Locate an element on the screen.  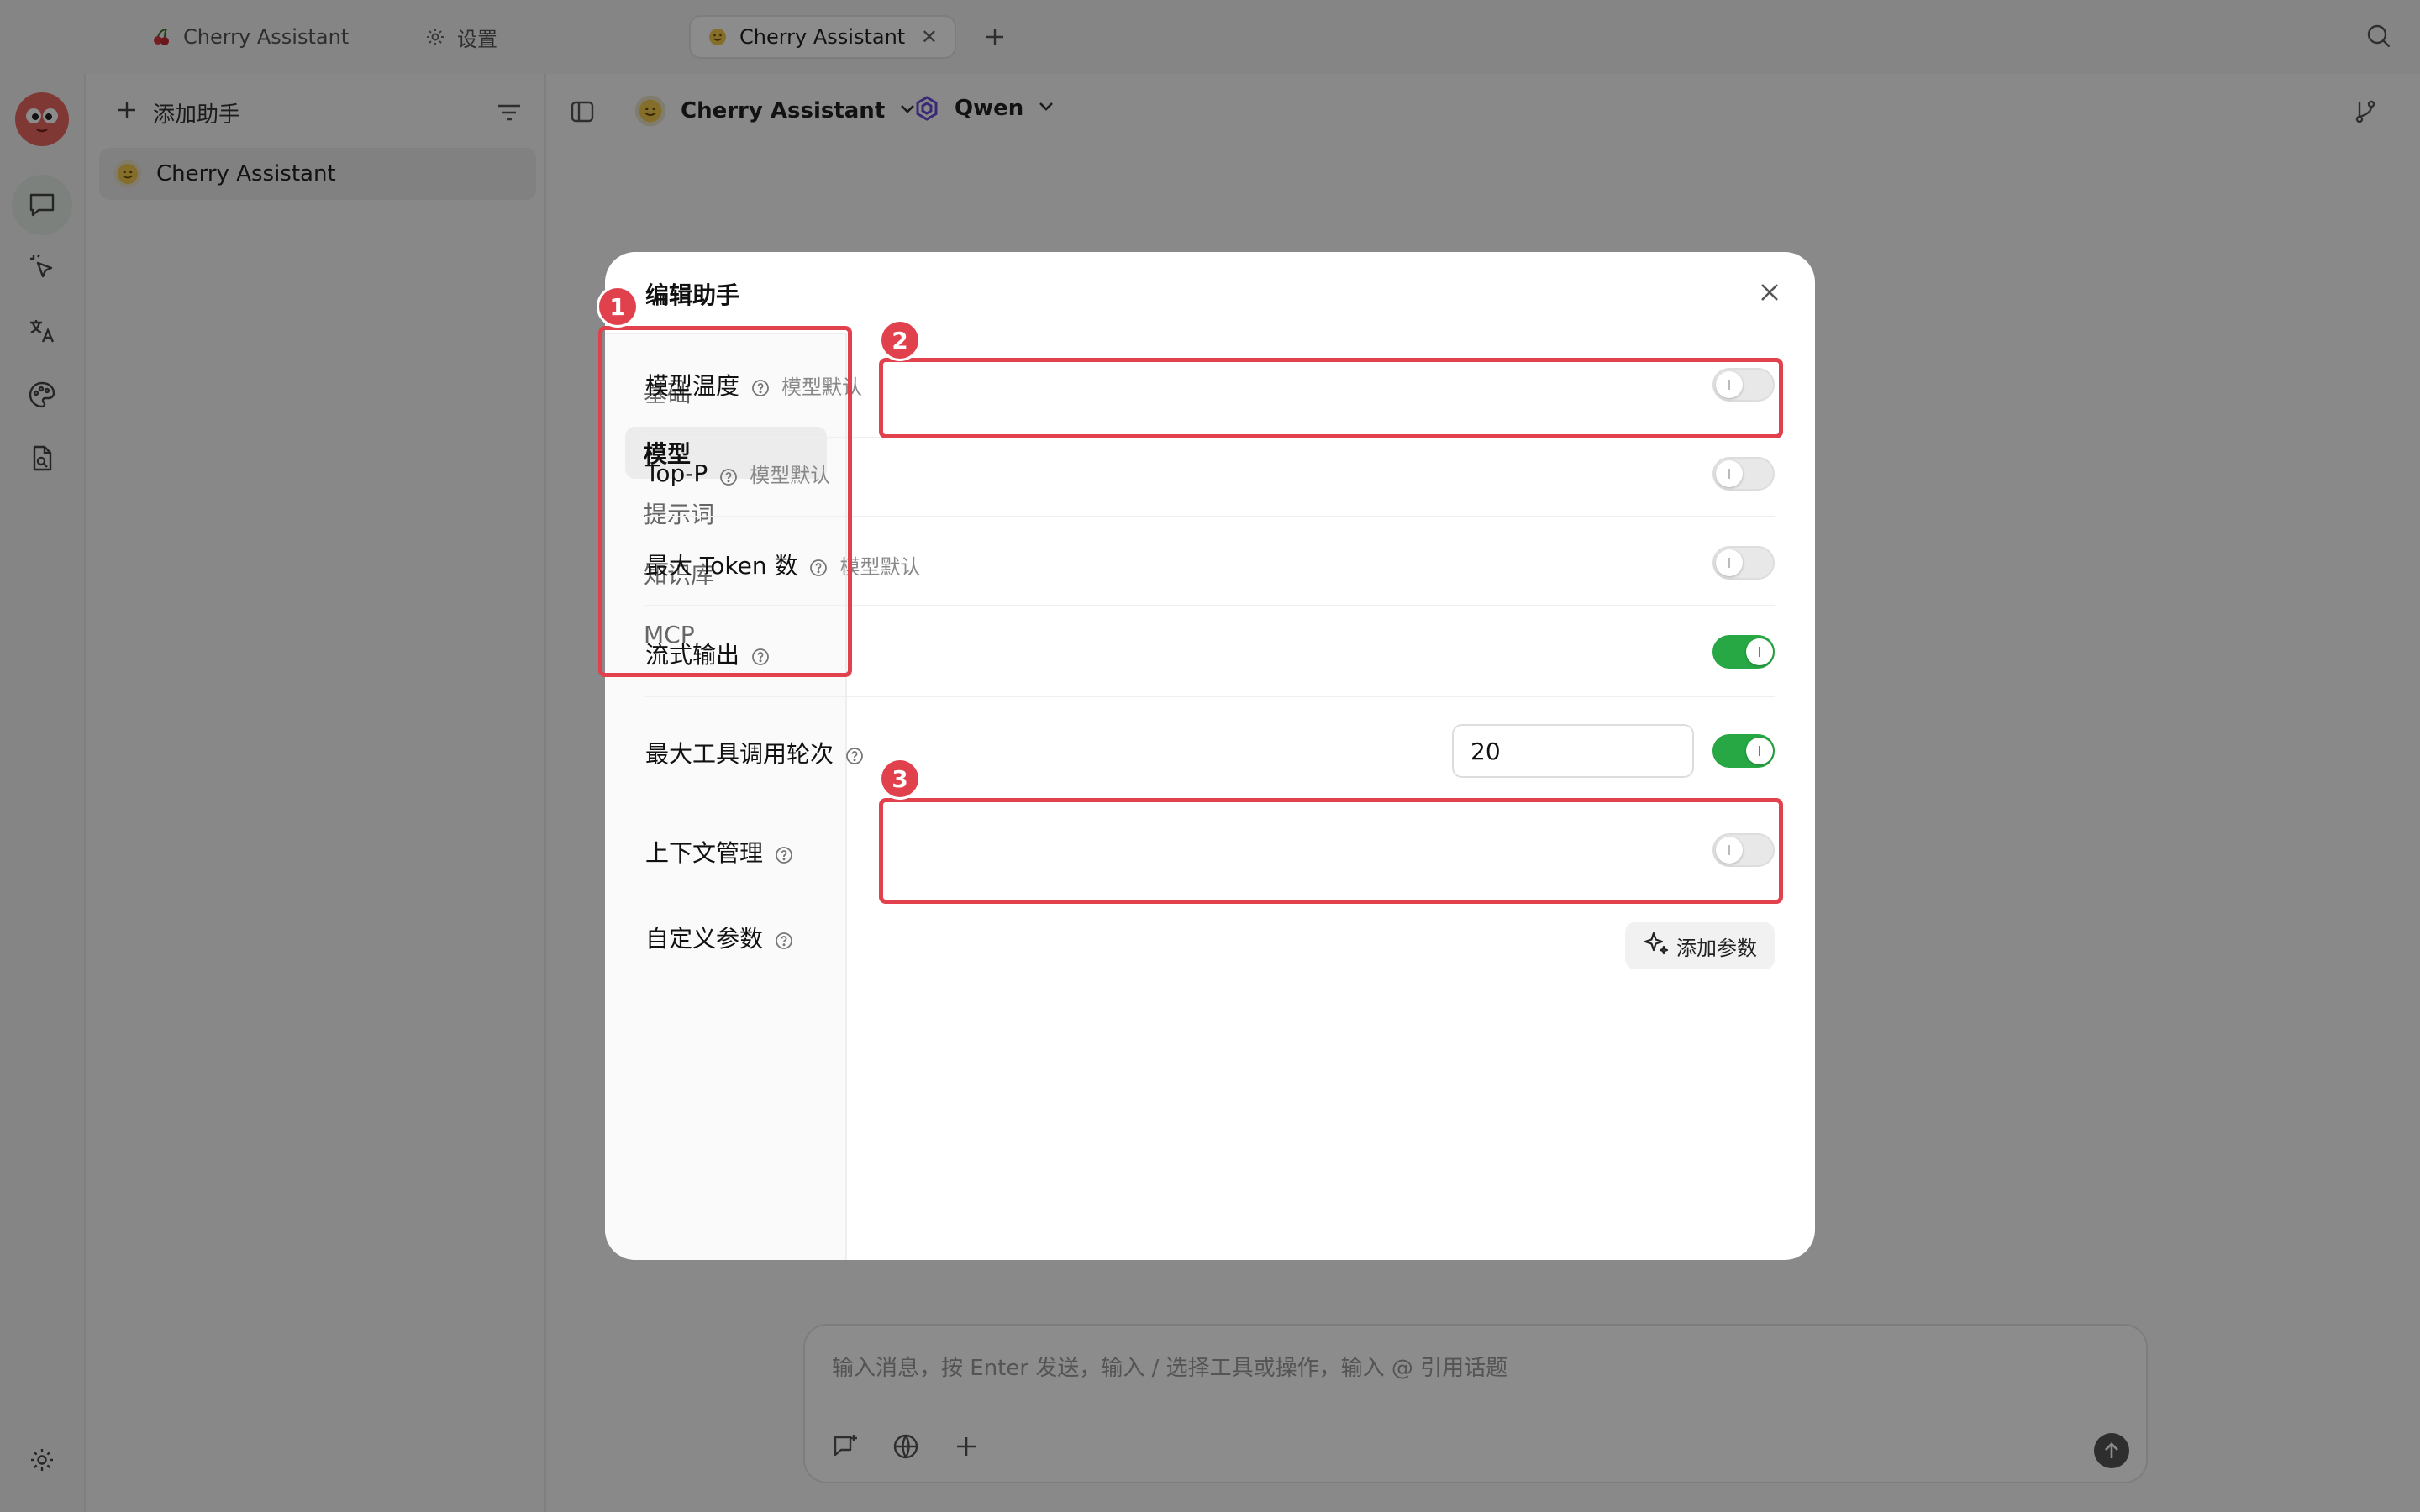
row-context-management: 上下文管理 is located at coordinates (719, 852).